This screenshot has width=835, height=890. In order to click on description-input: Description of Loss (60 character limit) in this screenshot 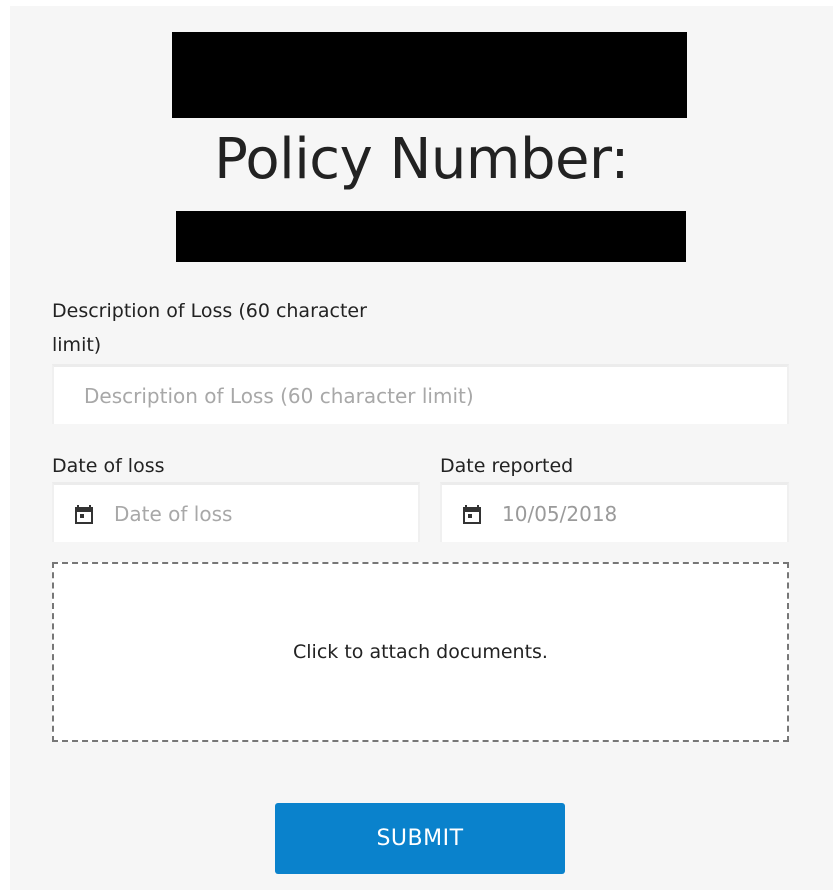, I will do `click(420, 394)`.